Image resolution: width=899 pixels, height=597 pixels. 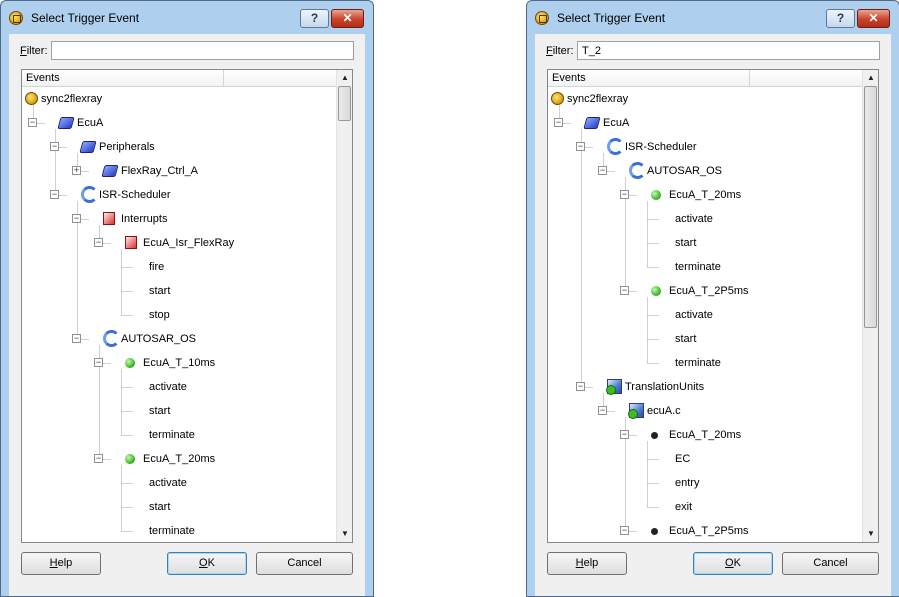 I want to click on tree-node-label: TranslationUnits, so click(x=665, y=387).